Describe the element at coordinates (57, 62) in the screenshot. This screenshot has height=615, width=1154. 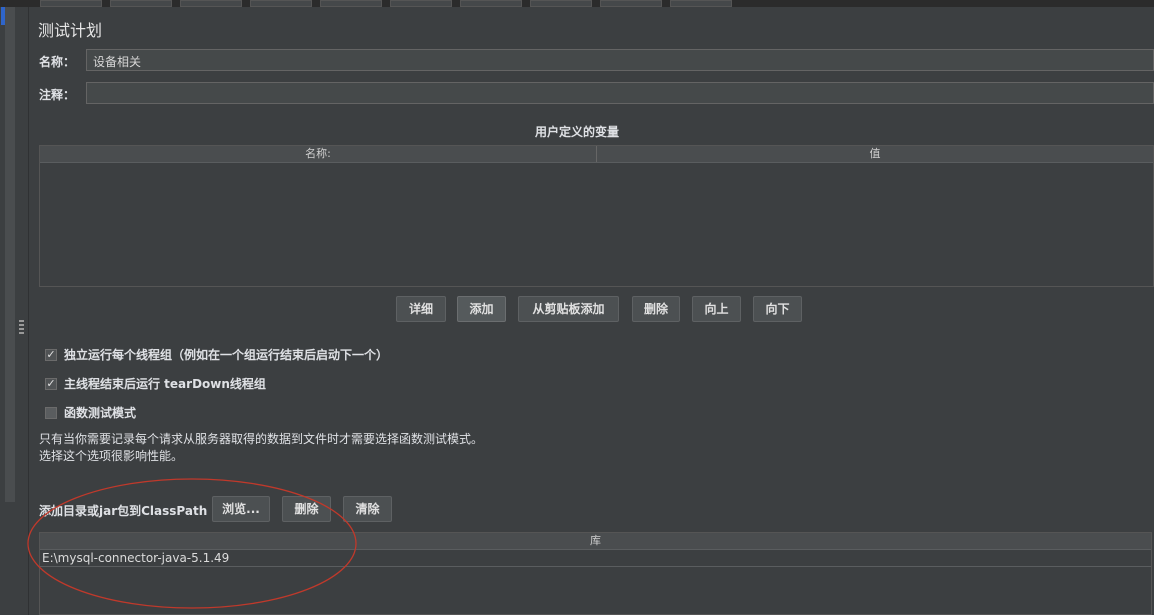
I see `name-label: 名称：` at that location.